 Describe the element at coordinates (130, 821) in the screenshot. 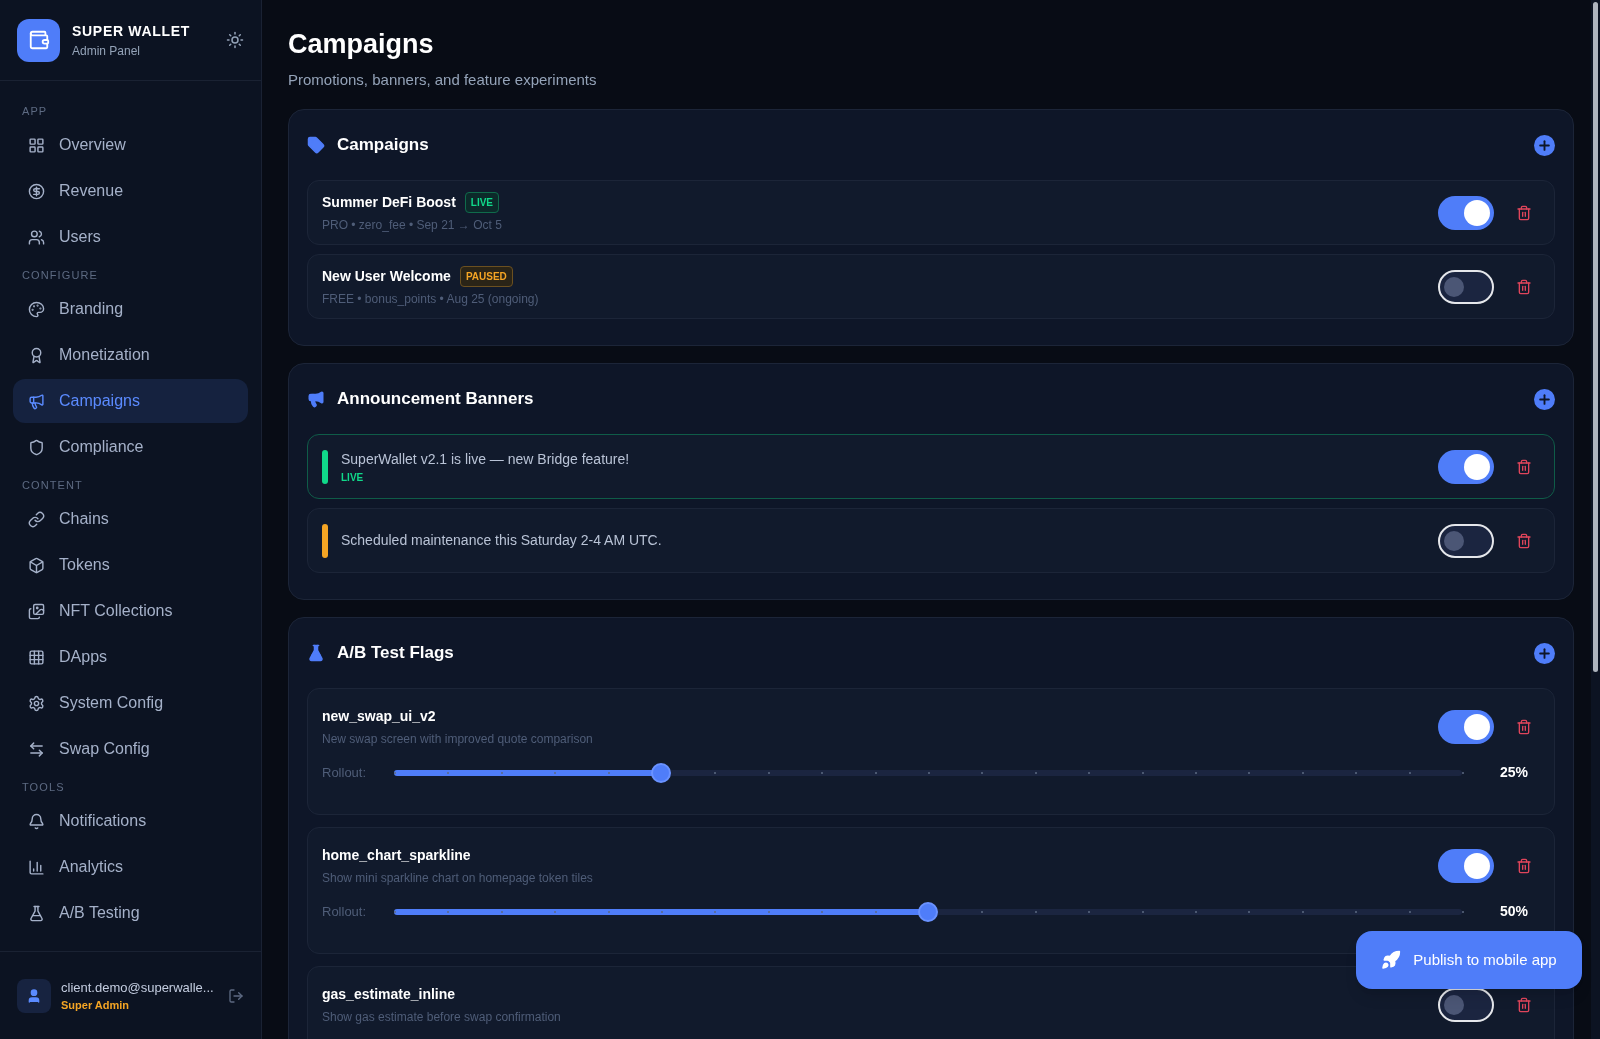

I see `nav-item: Notifications` at that location.